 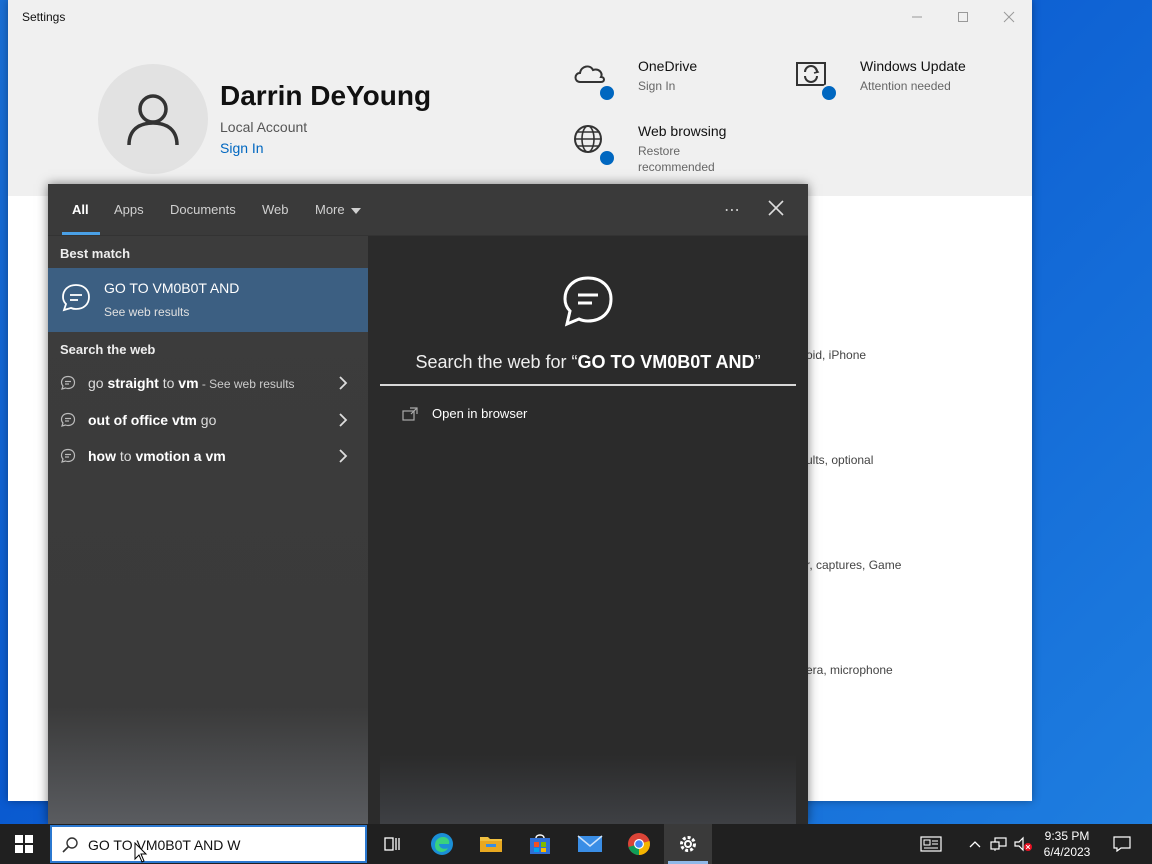 What do you see at coordinates (191, 383) in the screenshot?
I see `web-result-text: go straight to vm - See web results` at bounding box center [191, 383].